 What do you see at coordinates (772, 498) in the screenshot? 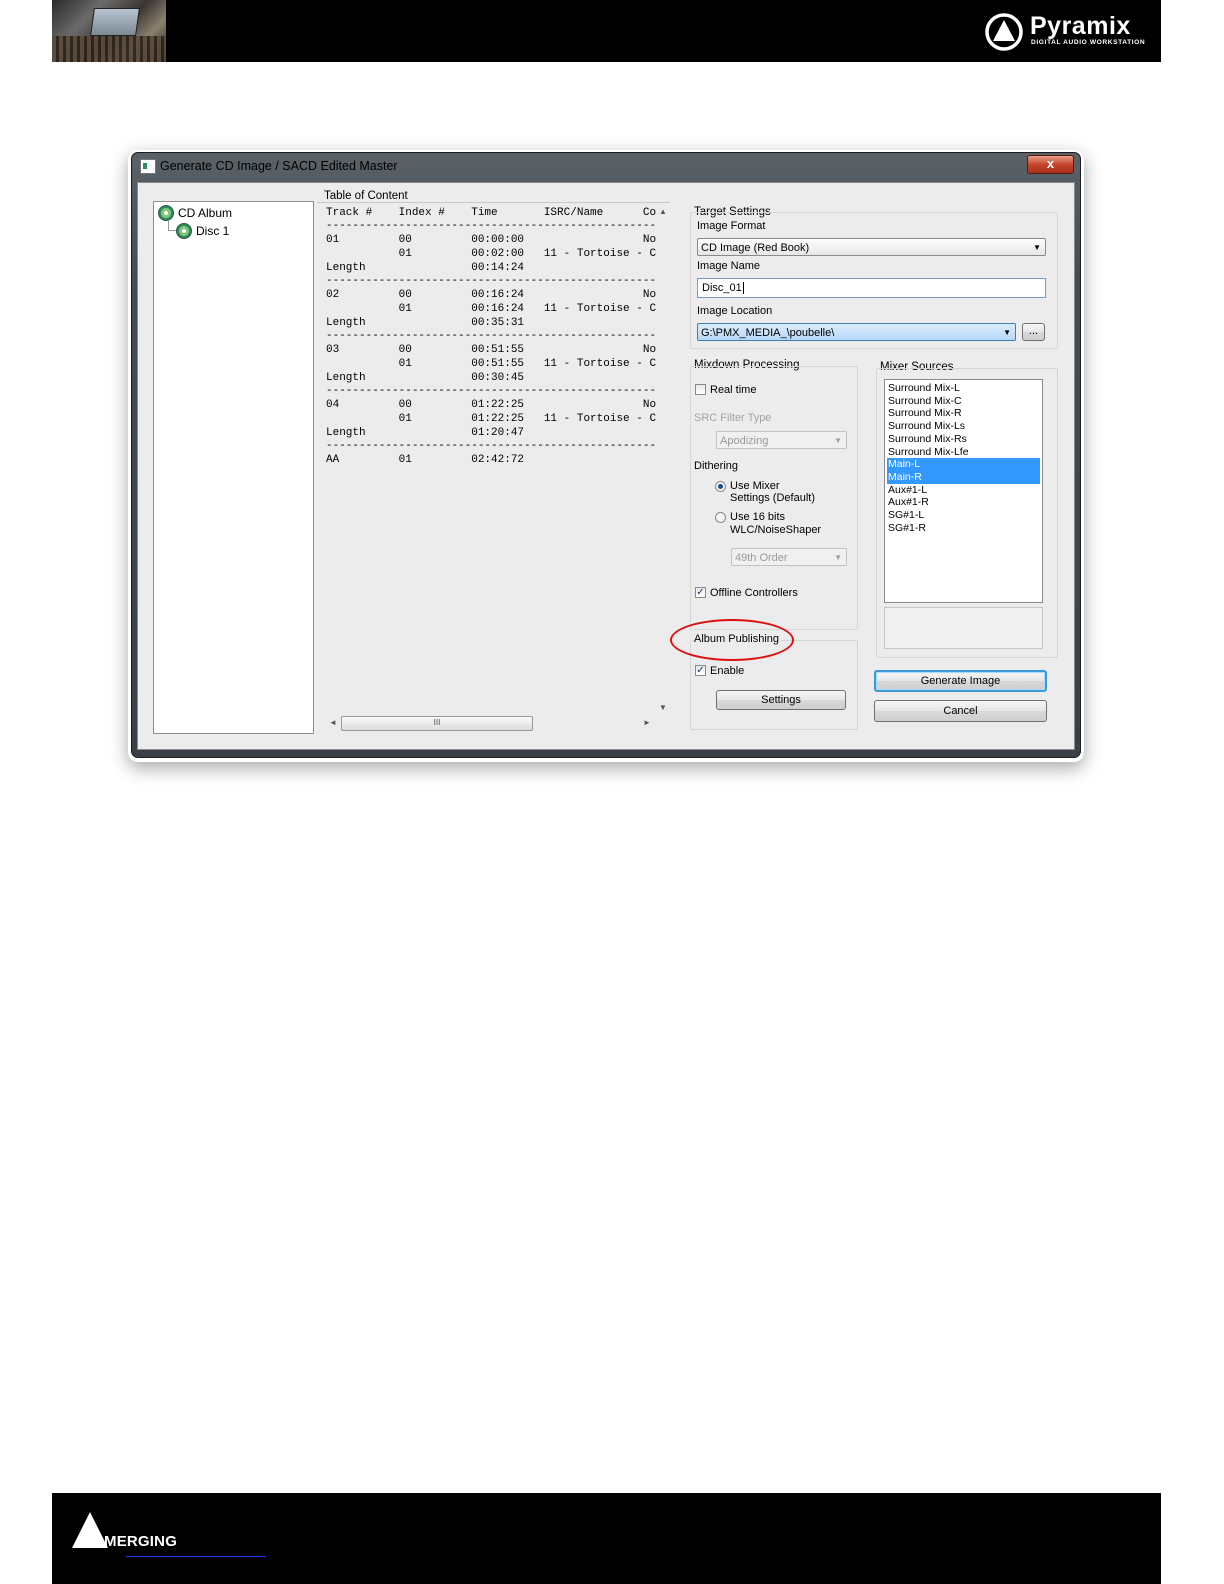
I see `dither-mixer-label-line2: Settings (Default)` at bounding box center [772, 498].